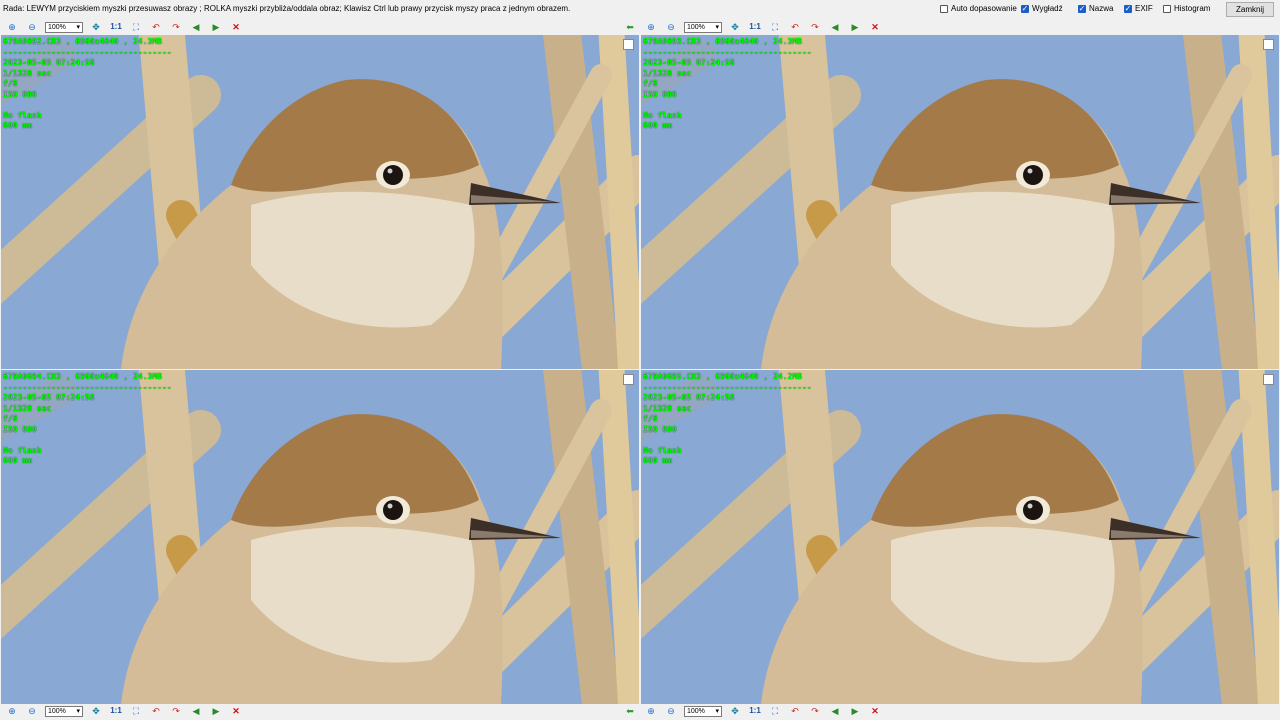  I want to click on histogram-checkbox: Histogram, so click(1186, 8).